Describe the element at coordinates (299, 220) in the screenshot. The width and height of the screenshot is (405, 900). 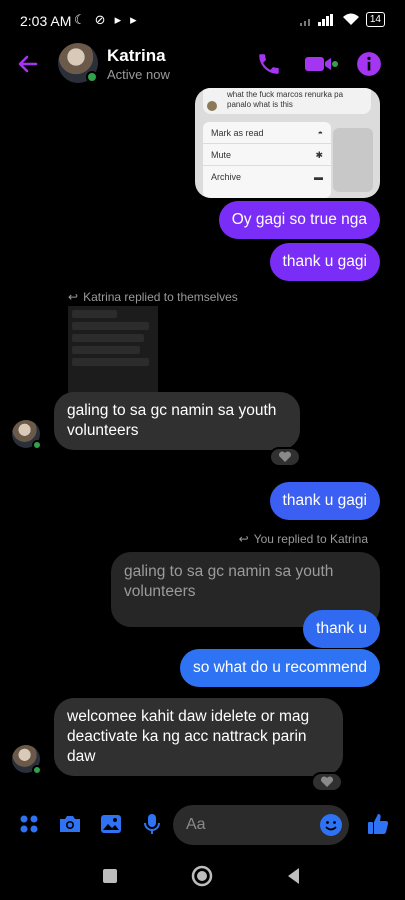
I see `message-outgoing: Oy gagi so true nga` at that location.